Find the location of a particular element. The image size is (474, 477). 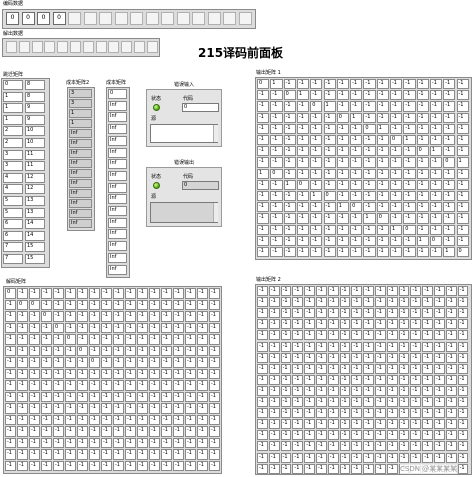

encoded-data-element is located at coordinates (229, 18).